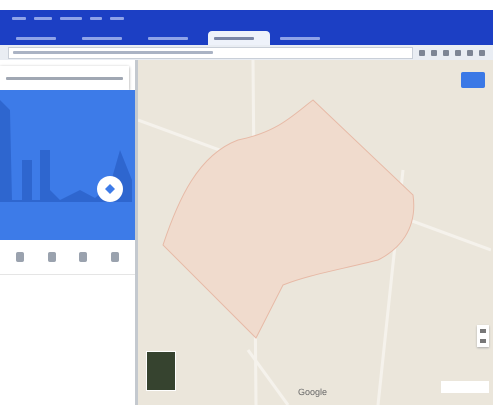  I want to click on map-attribution: Google, so click(313, 392).